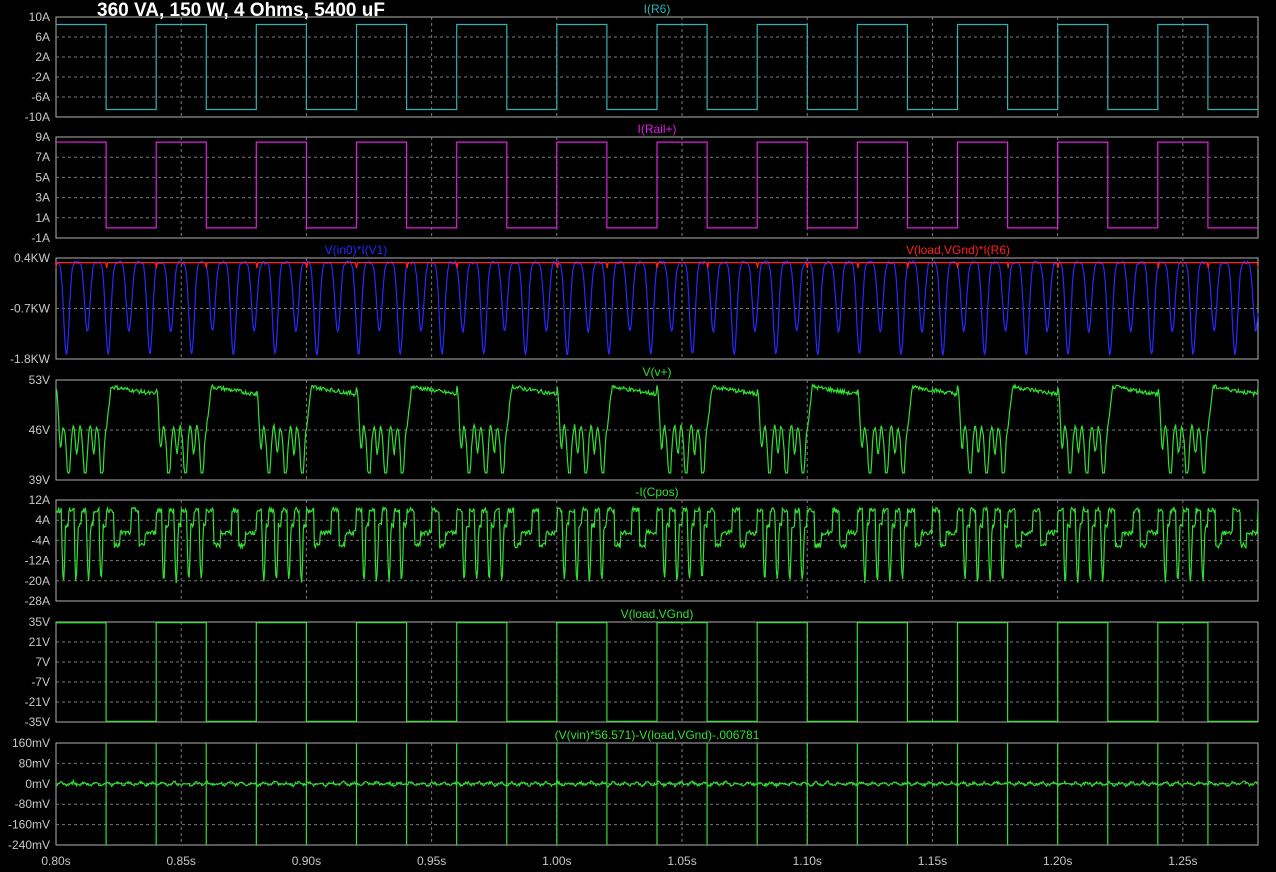  I want to click on y-tick-label: 80mV, so click(34, 763).